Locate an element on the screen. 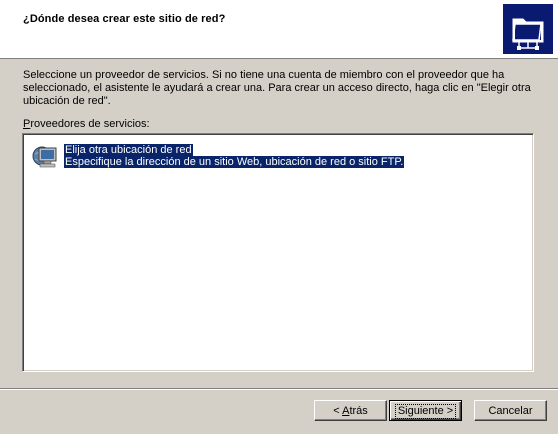 This screenshot has width=558, height=434. back-button: < Atrás is located at coordinates (350, 410).